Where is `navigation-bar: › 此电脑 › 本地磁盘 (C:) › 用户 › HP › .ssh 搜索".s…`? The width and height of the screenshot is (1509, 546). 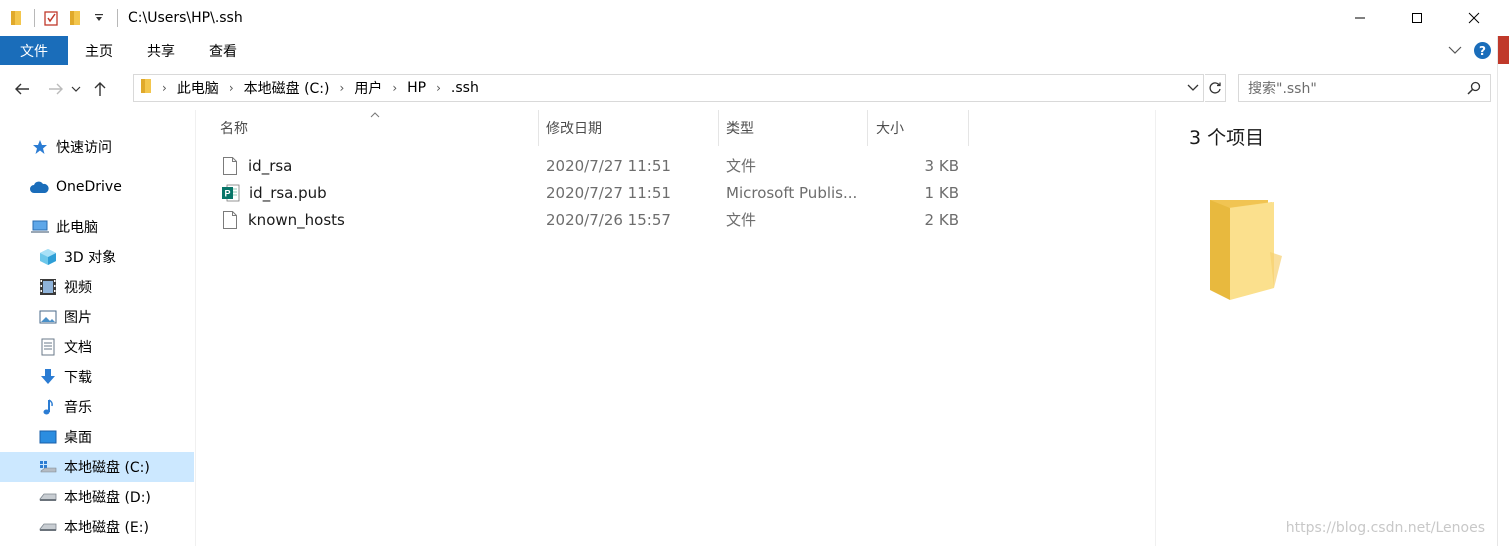
navigation-bar: › 此电脑 › 本地磁盘 (C:) › 用户 › HP › .ssh 搜索".s… is located at coordinates (748, 89).